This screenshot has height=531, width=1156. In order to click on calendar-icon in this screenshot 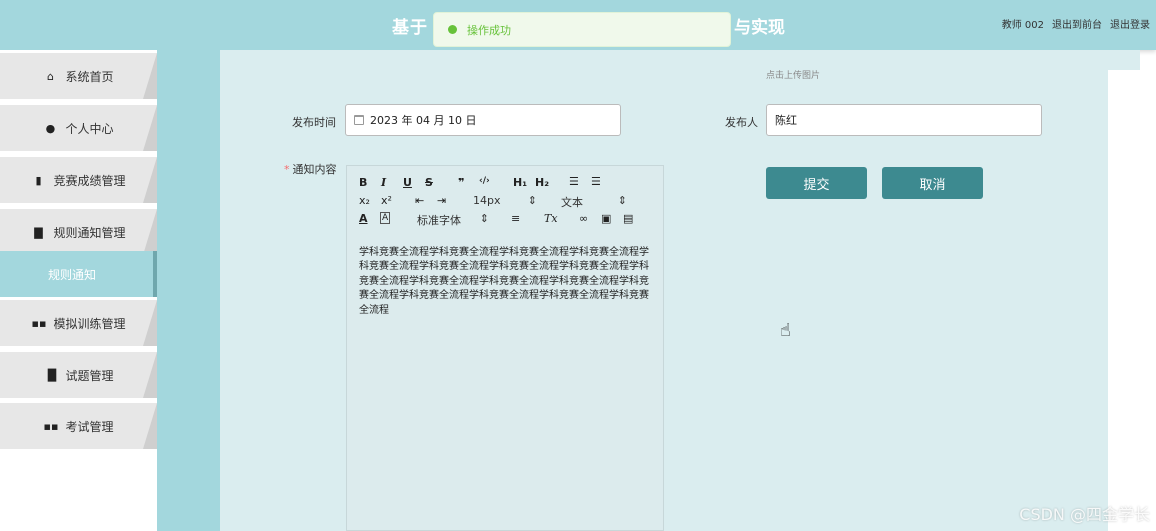, I will do `click(359, 120)`.